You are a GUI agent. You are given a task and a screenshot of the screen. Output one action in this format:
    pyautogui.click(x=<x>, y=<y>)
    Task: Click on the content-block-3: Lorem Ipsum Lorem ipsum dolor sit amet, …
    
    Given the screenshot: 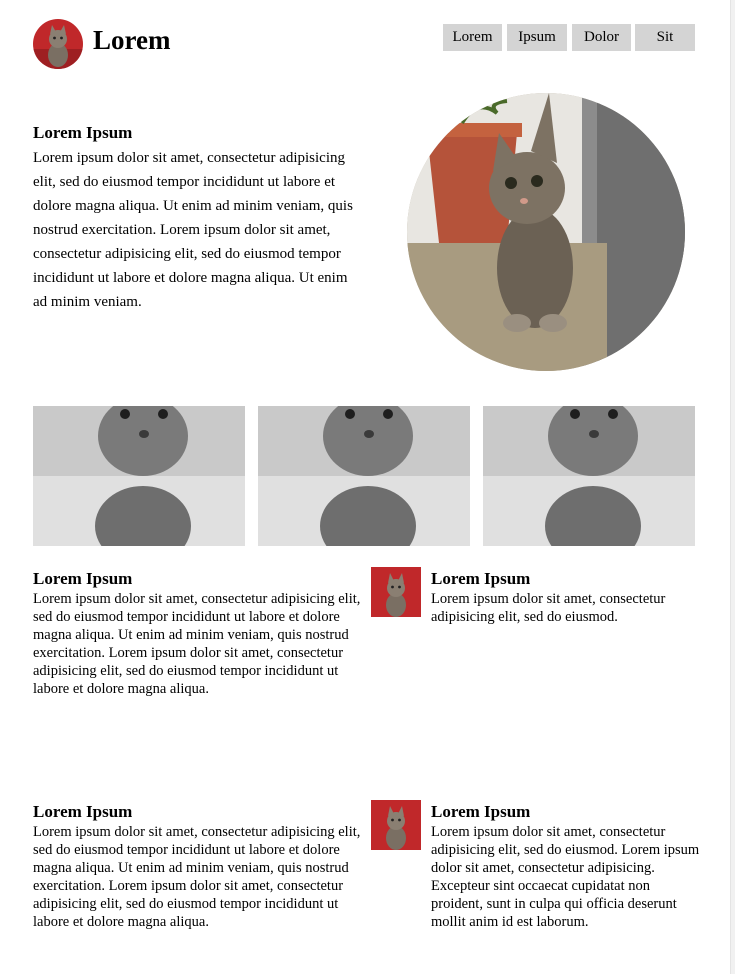 What is the action you would take?
    pyautogui.click(x=198, y=866)
    